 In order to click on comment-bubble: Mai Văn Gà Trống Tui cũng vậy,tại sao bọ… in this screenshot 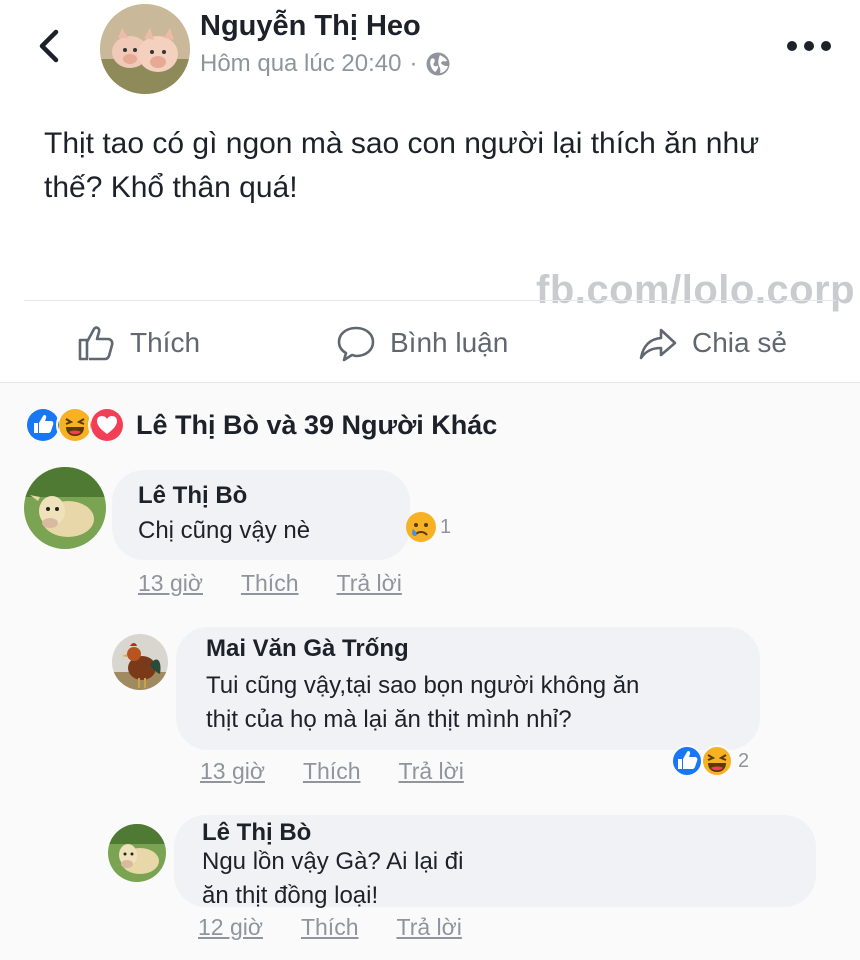, I will do `click(468, 688)`.